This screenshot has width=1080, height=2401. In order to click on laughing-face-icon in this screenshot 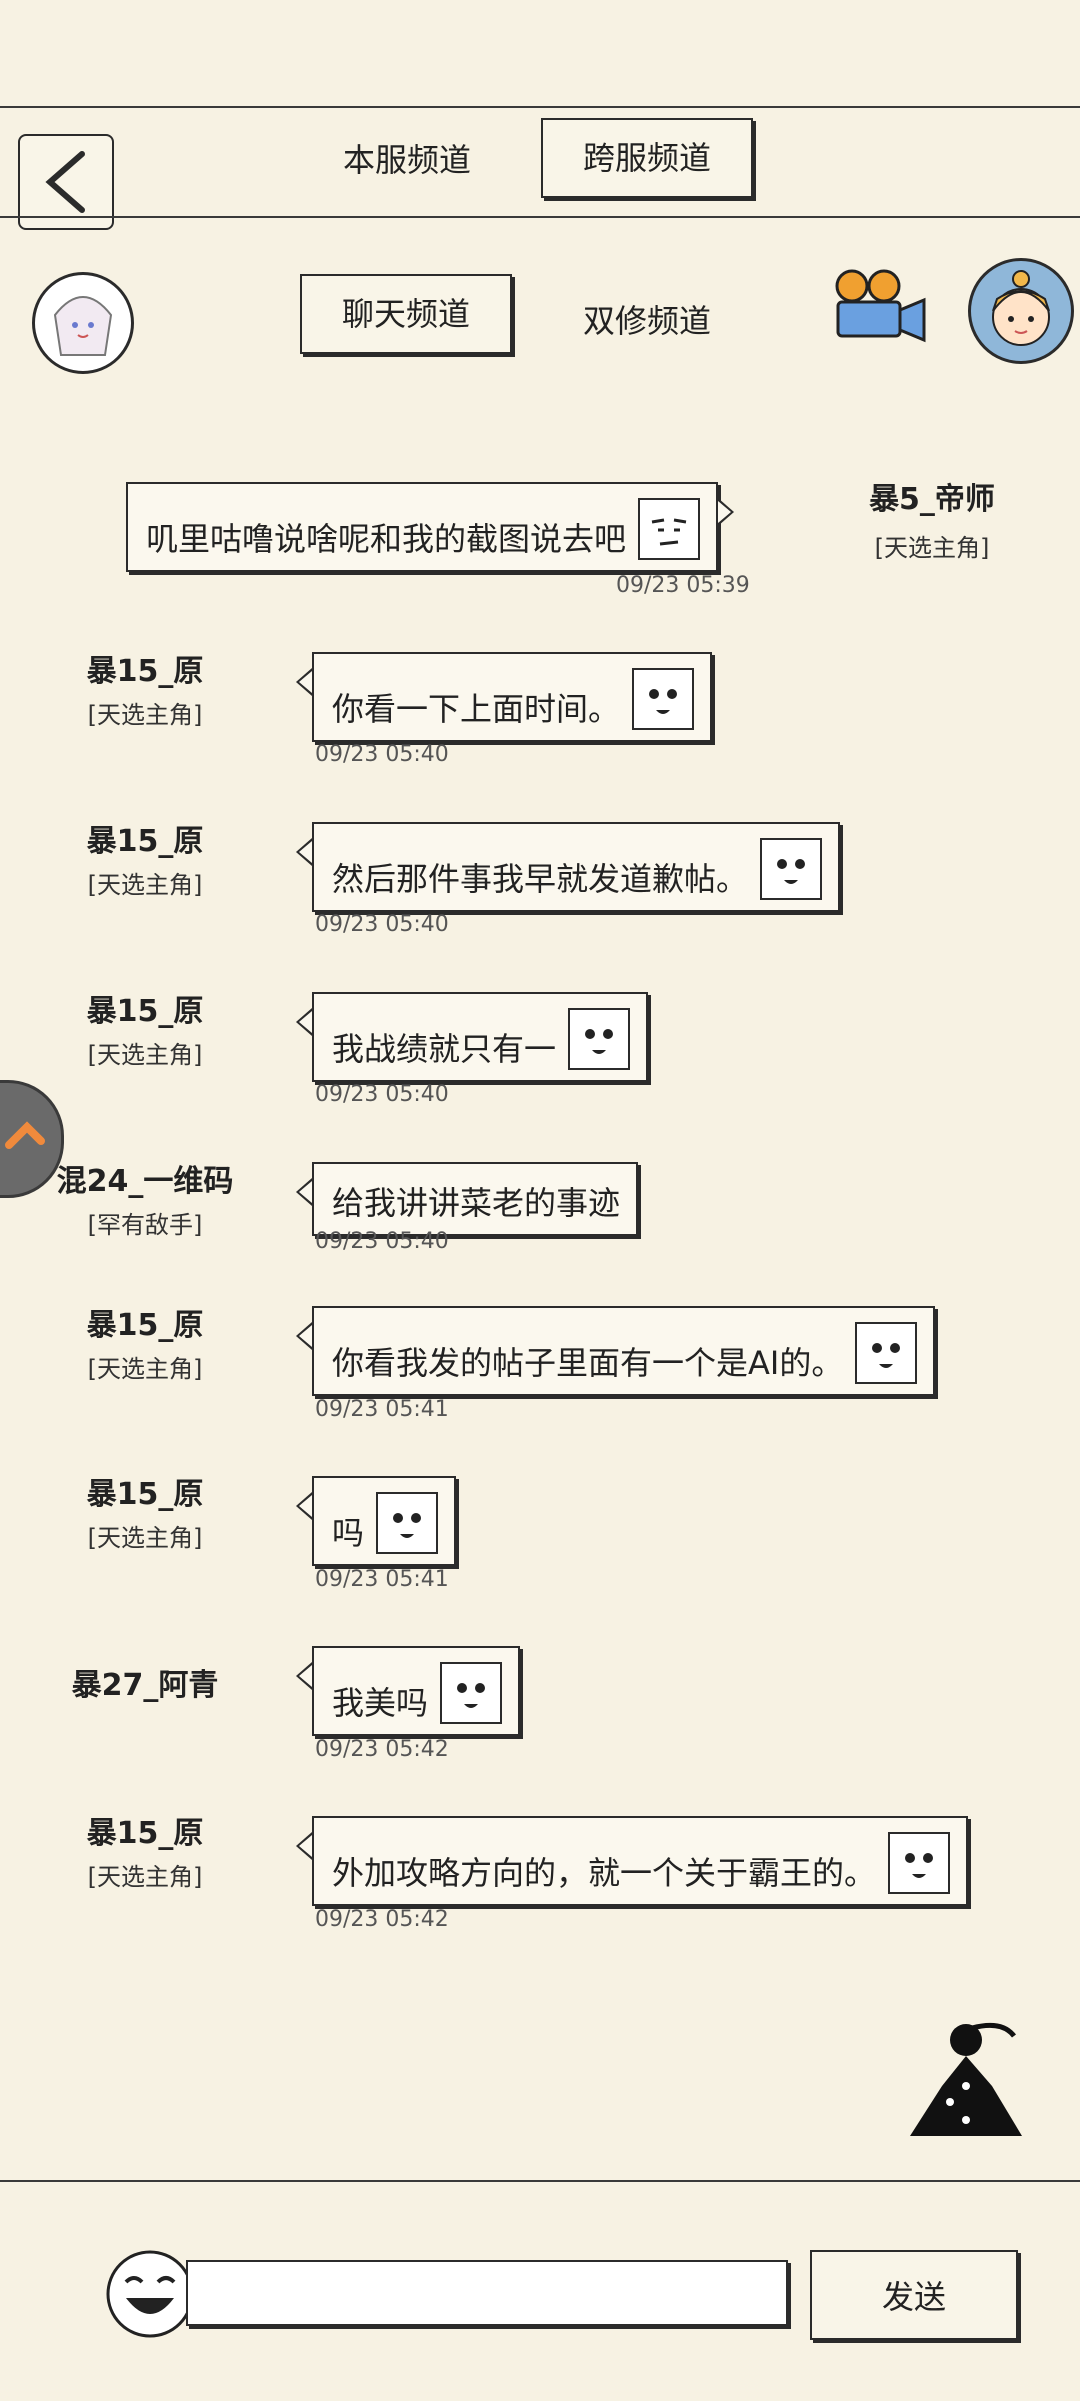, I will do `click(150, 2294)`.